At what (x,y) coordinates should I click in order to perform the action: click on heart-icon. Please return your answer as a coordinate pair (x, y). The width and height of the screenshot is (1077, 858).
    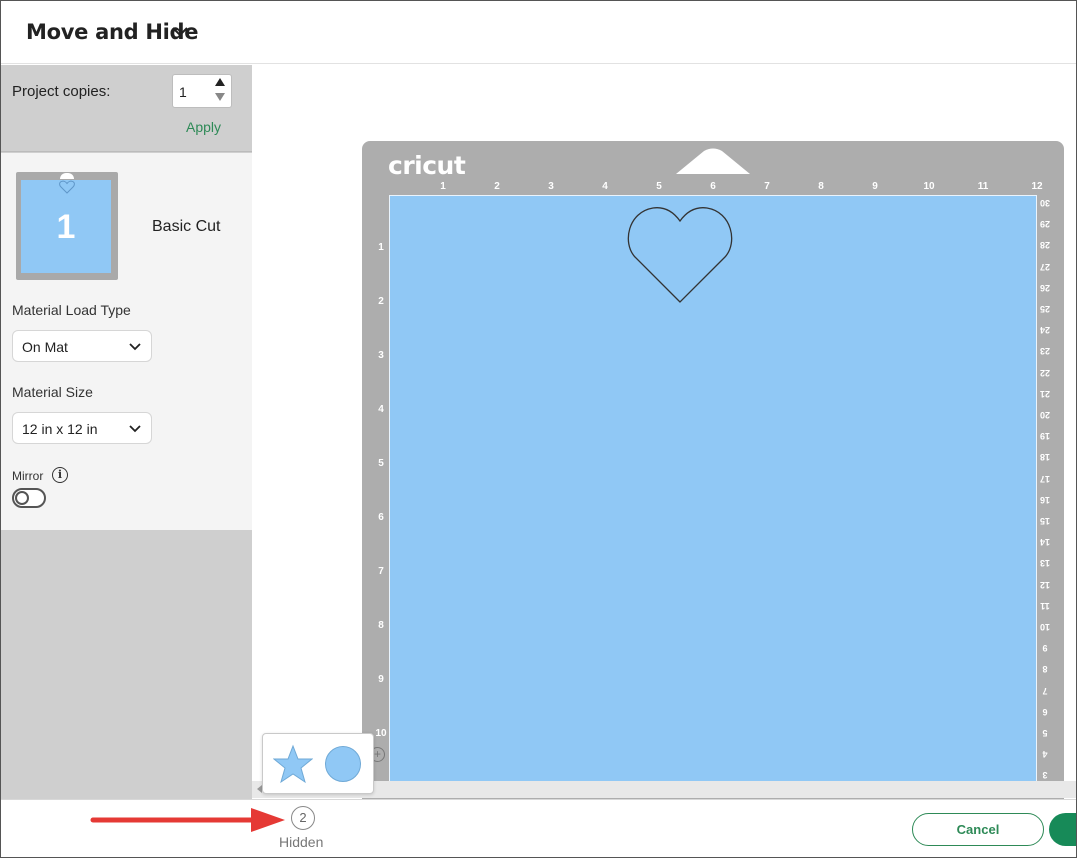
    Looking at the image, I should click on (67, 187).